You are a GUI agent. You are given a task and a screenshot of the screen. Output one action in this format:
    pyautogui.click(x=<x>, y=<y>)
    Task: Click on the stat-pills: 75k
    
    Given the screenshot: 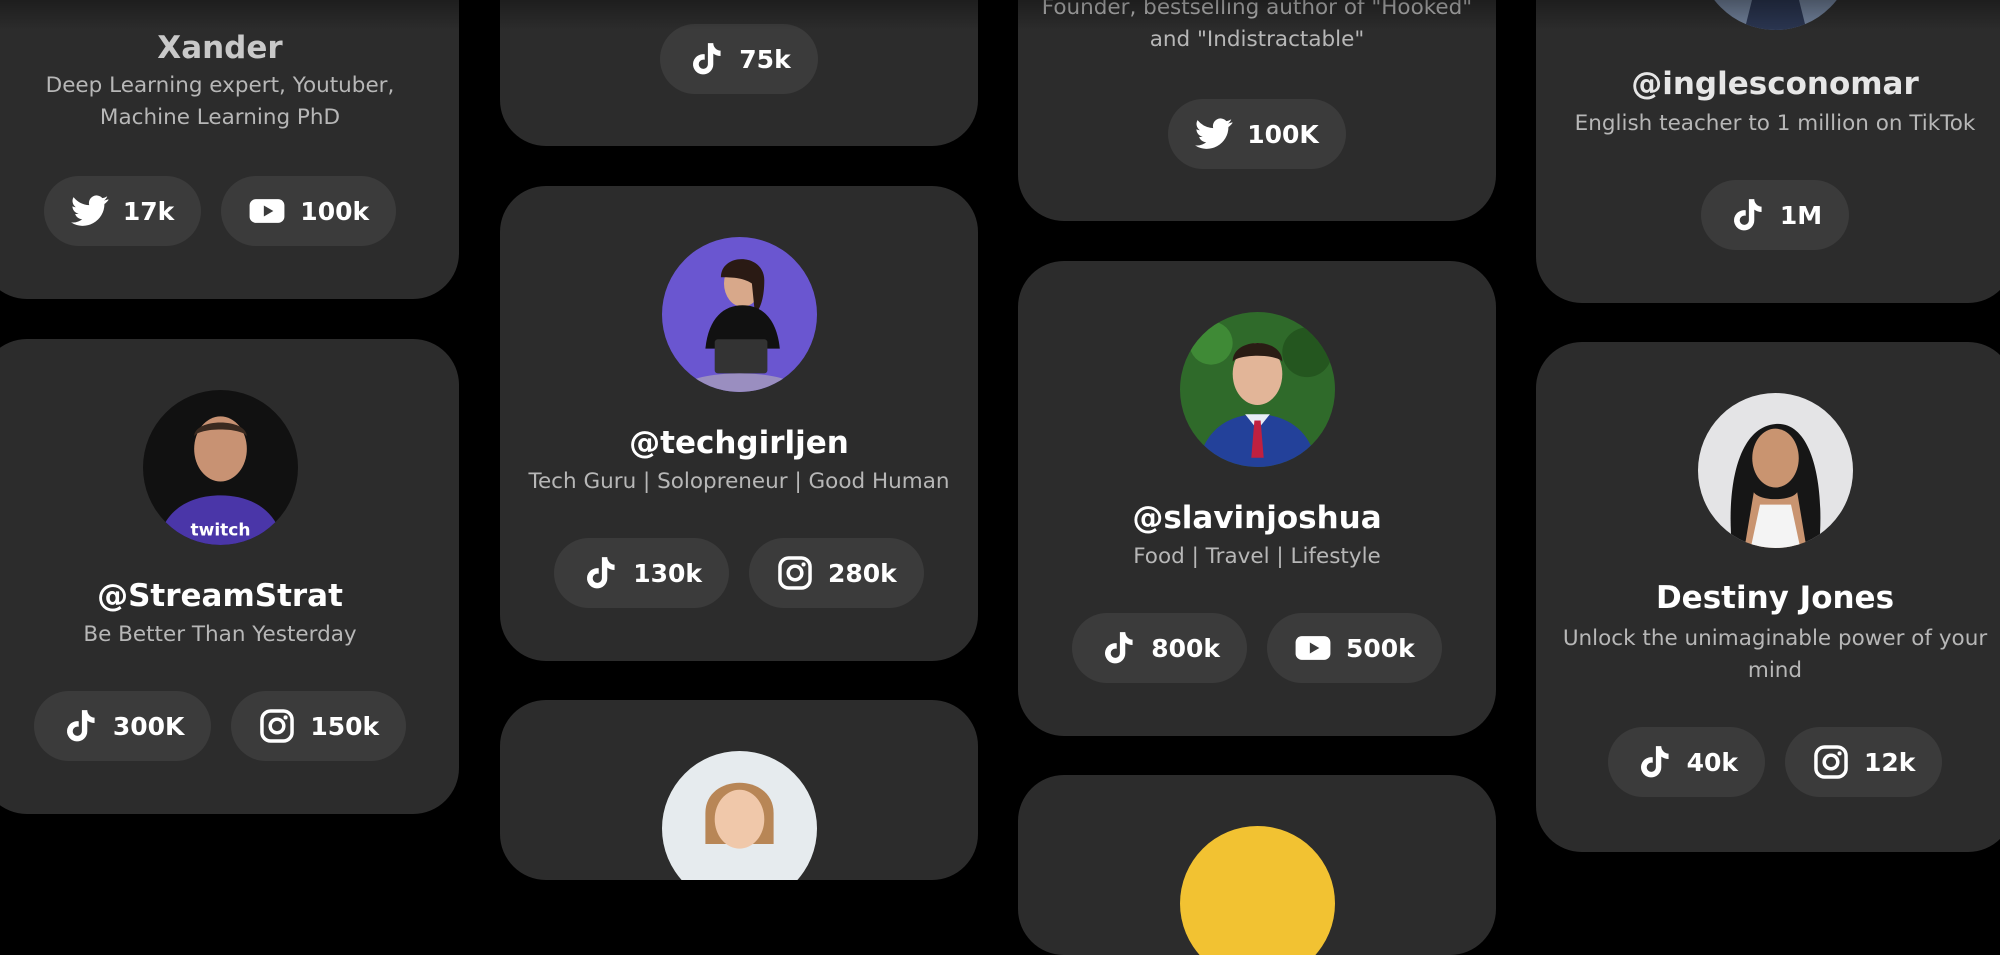 What is the action you would take?
    pyautogui.click(x=739, y=59)
    